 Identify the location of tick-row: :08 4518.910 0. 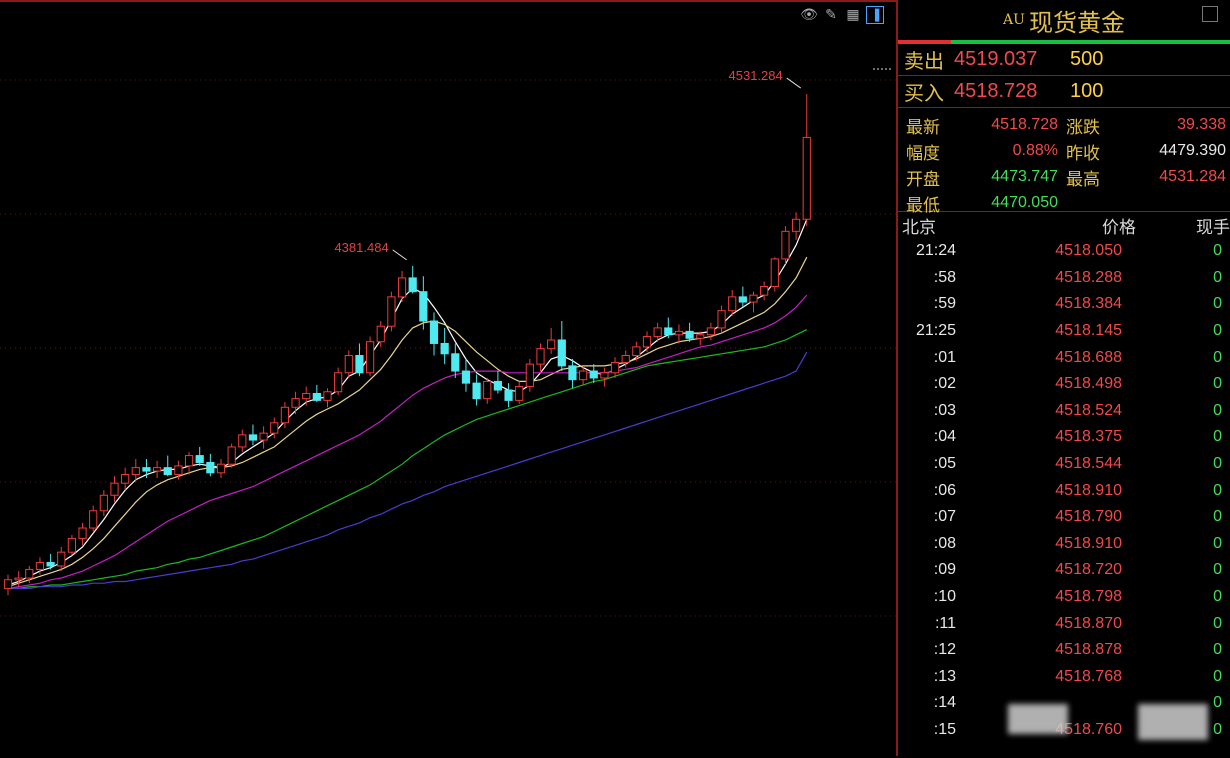
(1064, 544).